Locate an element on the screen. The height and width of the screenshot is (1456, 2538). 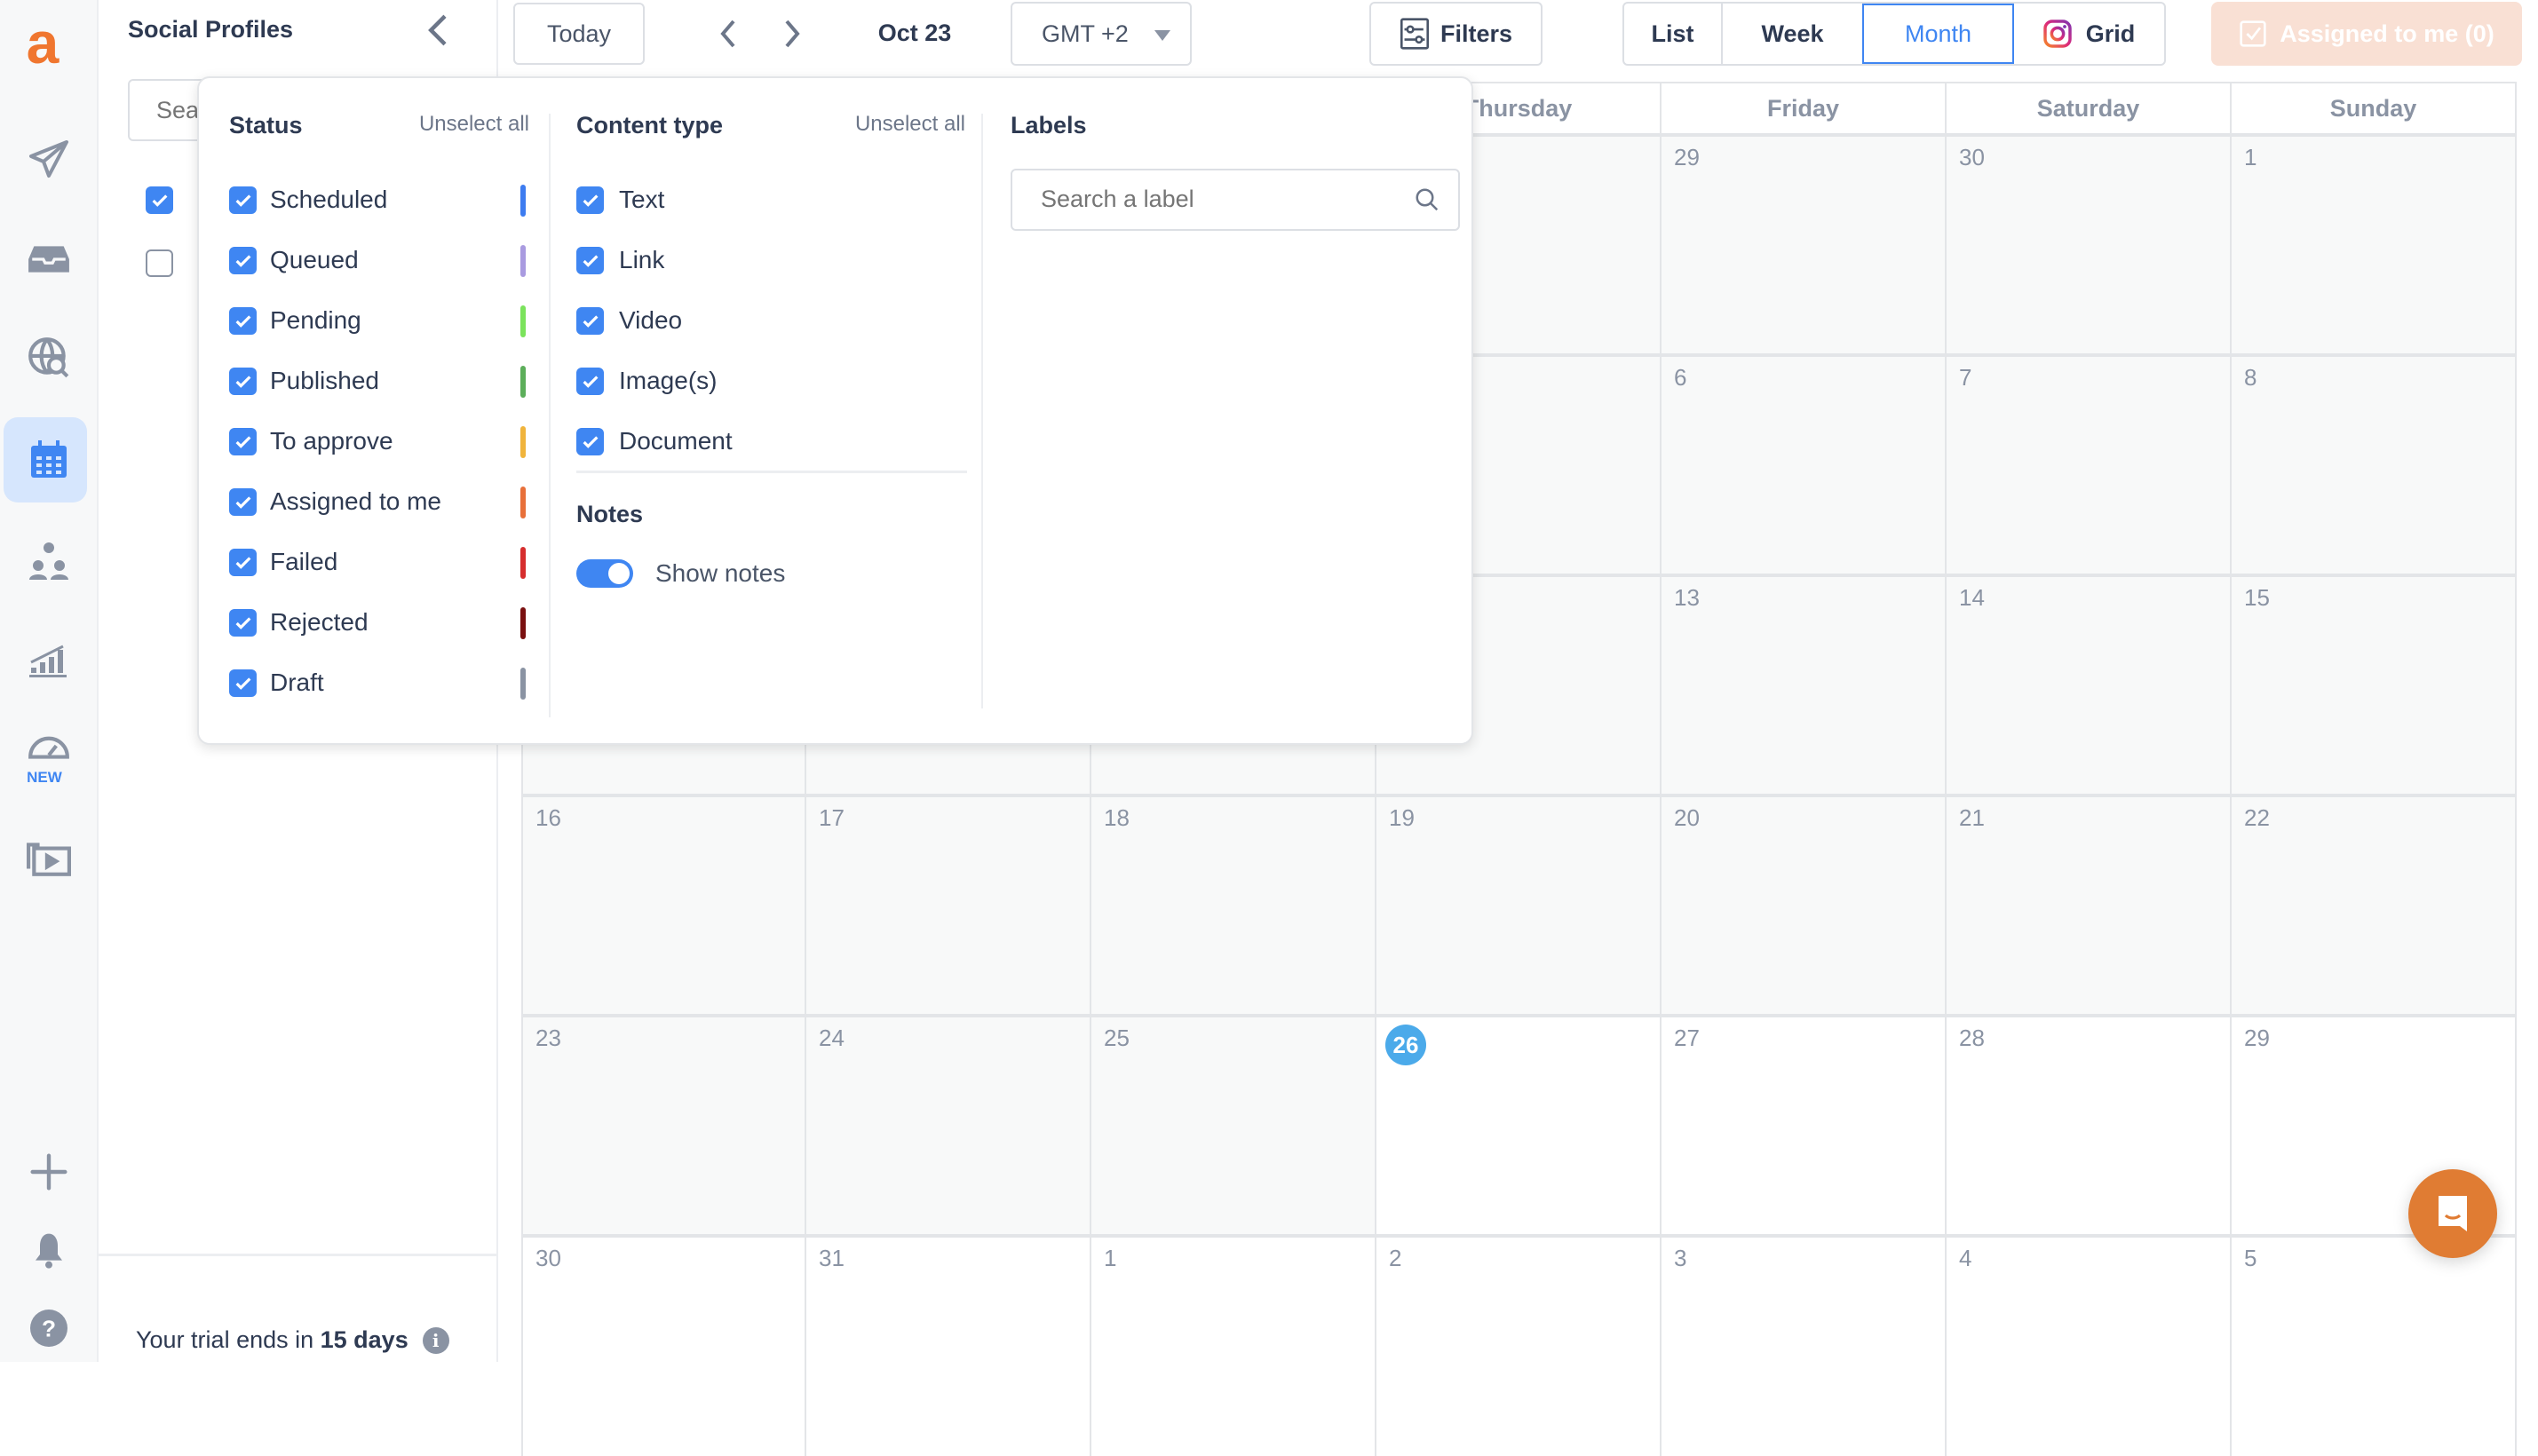
view-month: Month is located at coordinates (1938, 34).